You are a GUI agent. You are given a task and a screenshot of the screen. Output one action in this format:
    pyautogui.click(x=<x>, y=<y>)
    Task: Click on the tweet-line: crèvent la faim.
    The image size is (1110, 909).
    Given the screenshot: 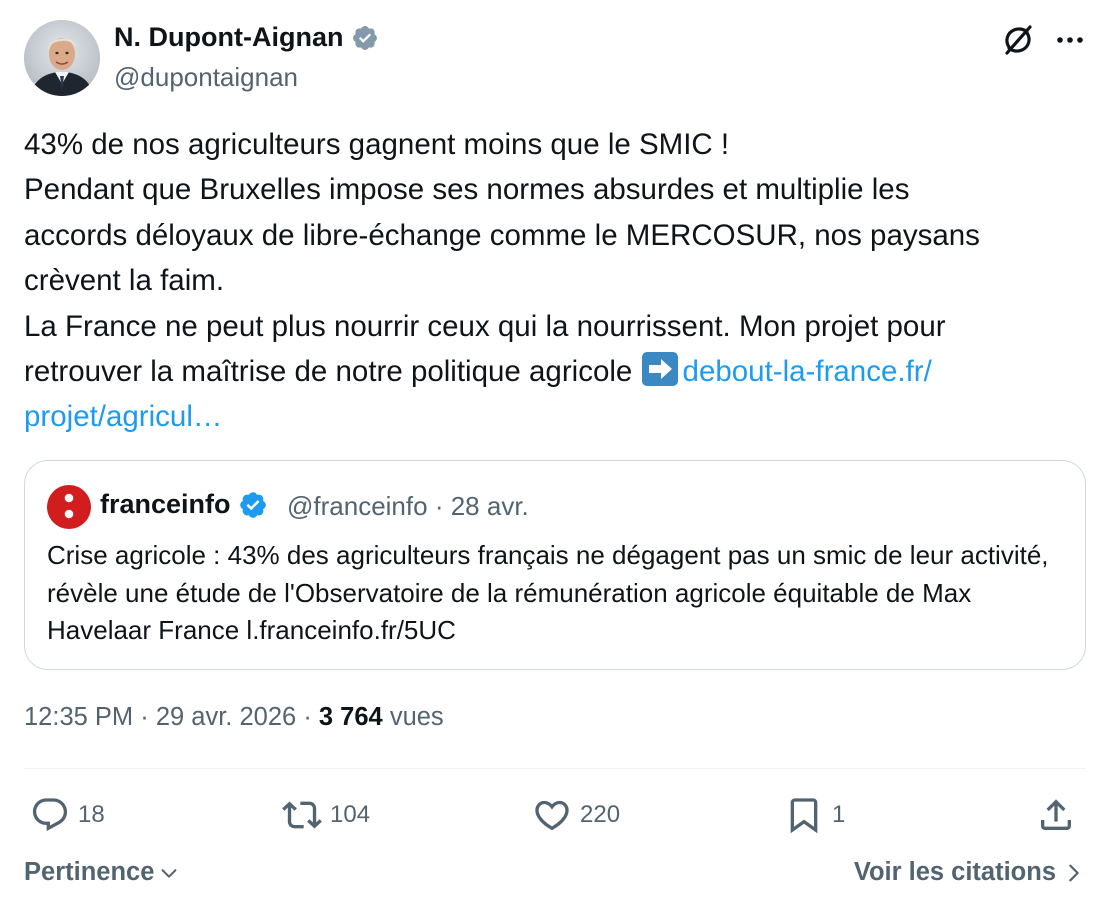 What is the action you would take?
    pyautogui.click(x=124, y=281)
    